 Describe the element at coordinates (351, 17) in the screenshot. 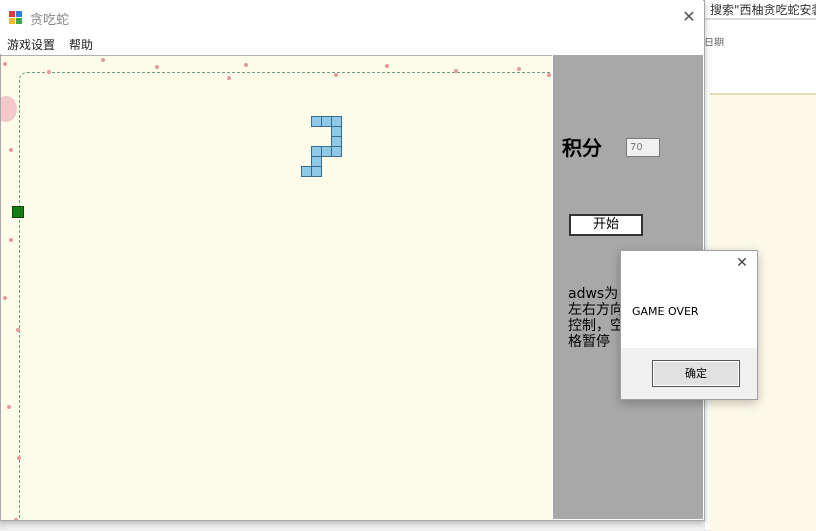

I see `titlebar` at that location.